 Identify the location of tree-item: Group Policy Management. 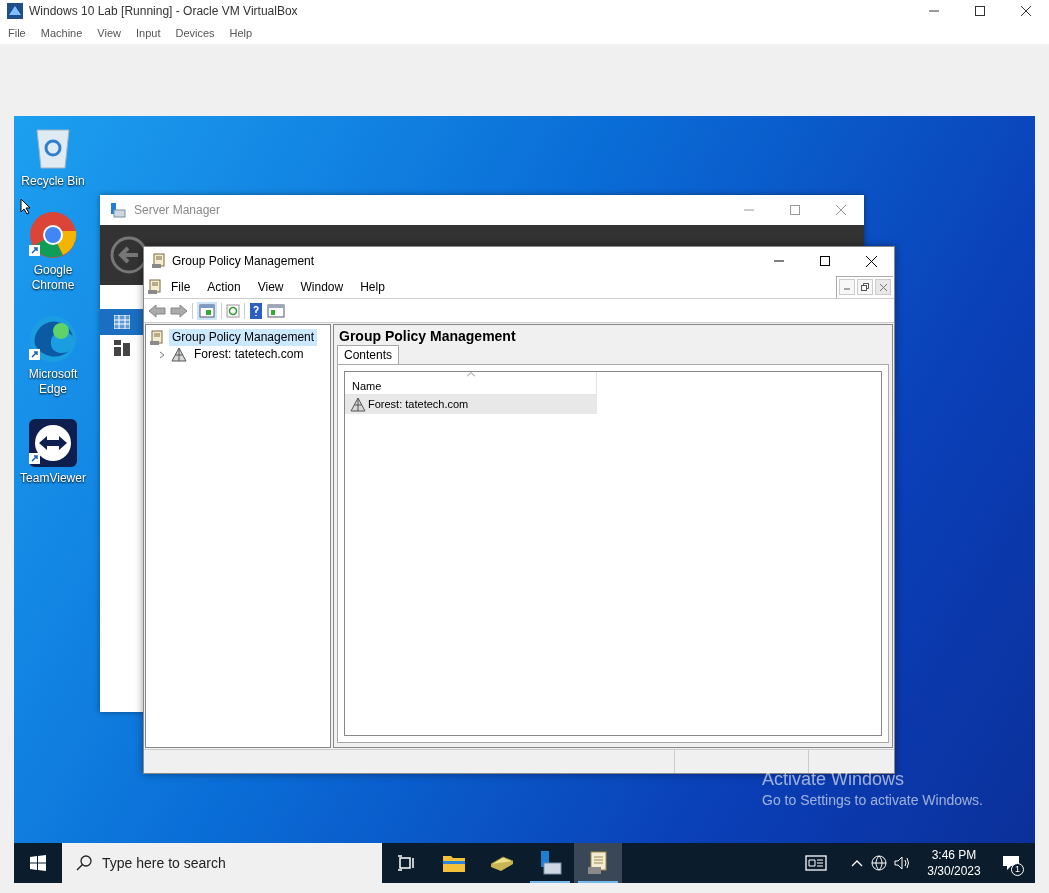
(243, 337).